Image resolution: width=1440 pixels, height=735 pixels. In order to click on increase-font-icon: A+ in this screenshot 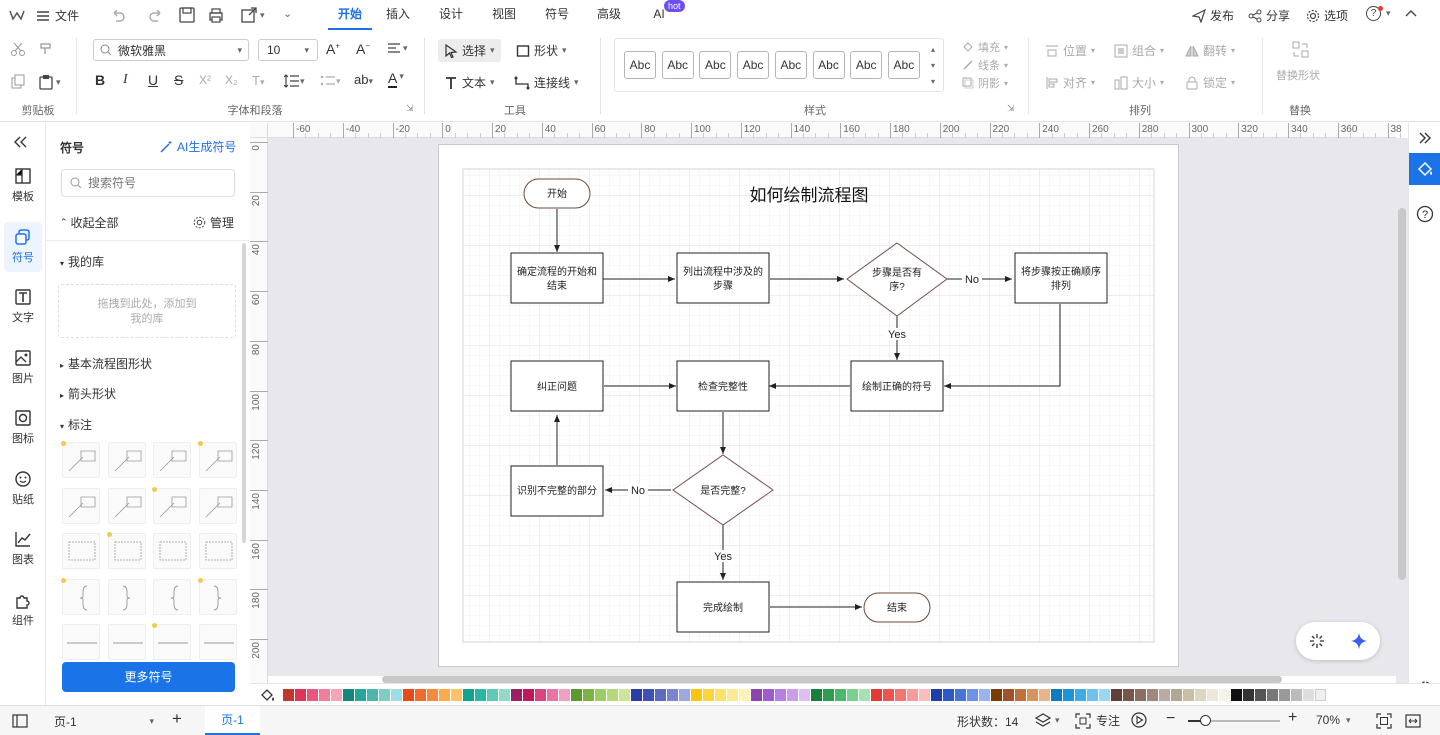, I will do `click(333, 49)`.